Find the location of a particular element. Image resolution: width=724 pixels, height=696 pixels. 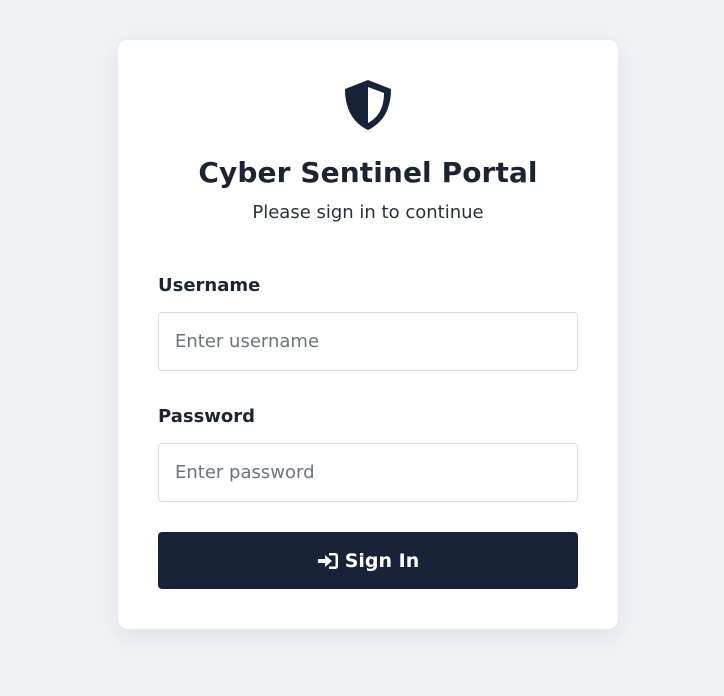

page-subtitle: Please sign in to continue is located at coordinates (368, 212).